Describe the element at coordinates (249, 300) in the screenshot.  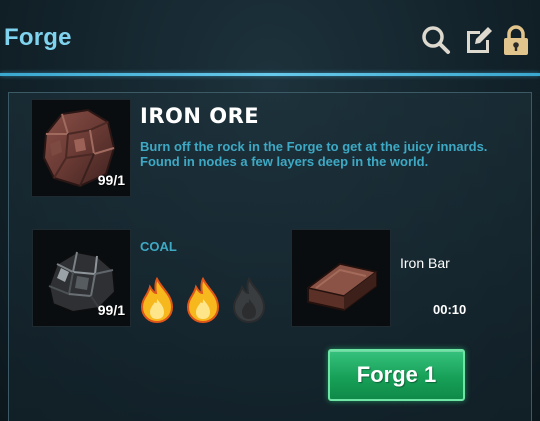
I see `flame-icon-unlit` at that location.